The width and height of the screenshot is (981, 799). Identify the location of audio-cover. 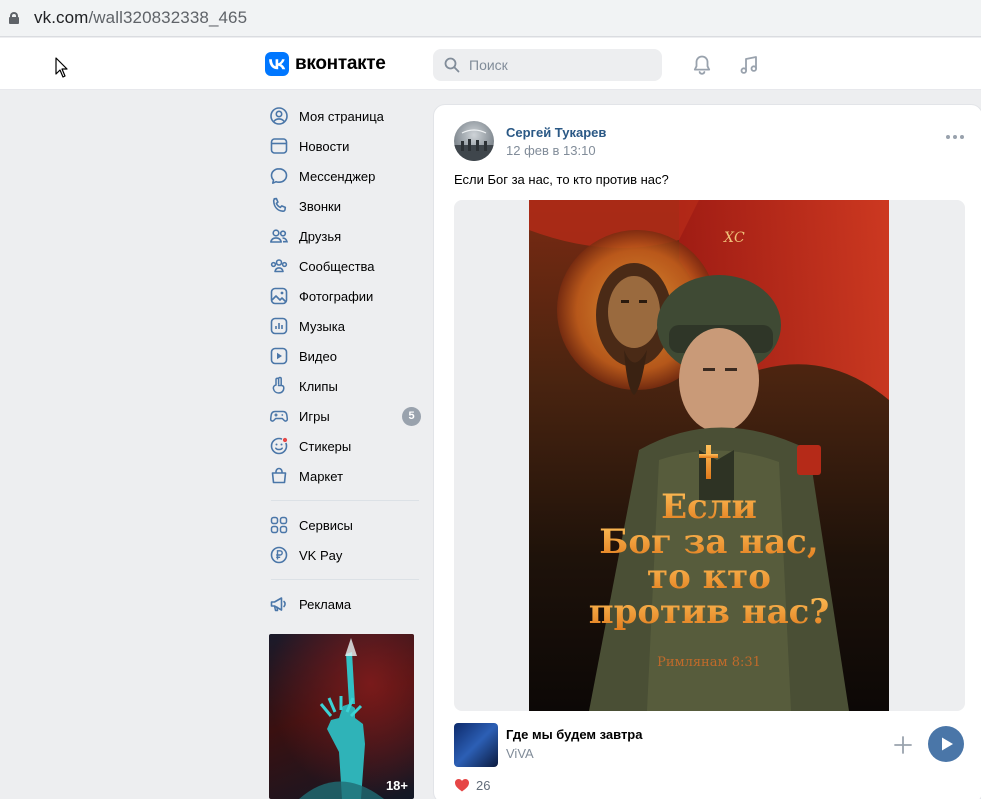
(476, 745).